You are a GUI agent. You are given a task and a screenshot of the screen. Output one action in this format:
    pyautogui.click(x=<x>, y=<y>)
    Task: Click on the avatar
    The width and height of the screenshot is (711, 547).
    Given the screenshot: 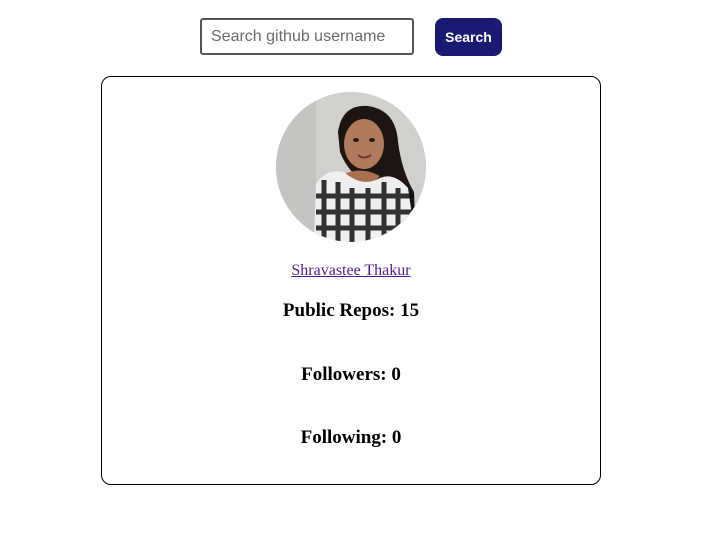 What is the action you would take?
    pyautogui.click(x=351, y=167)
    